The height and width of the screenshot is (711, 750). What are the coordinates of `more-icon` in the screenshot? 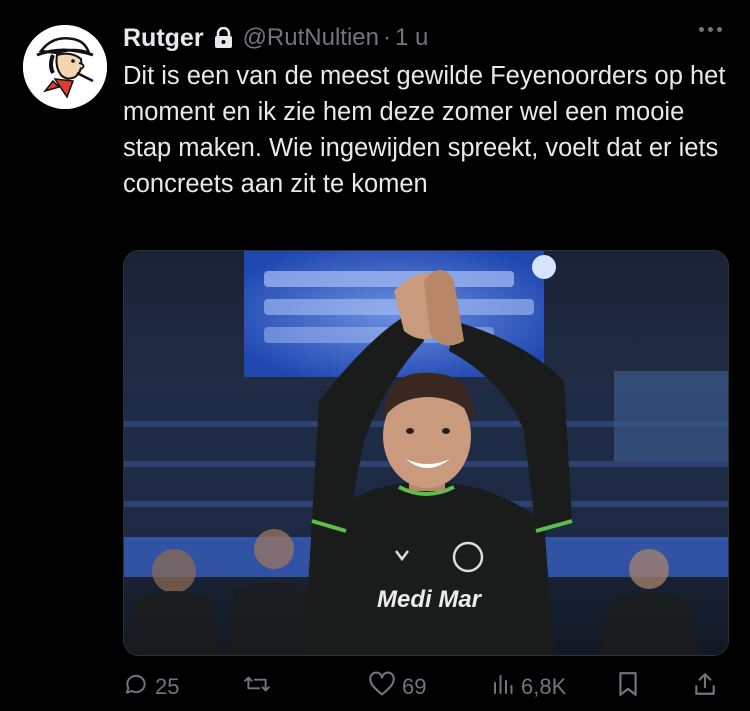 It's located at (710, 29).